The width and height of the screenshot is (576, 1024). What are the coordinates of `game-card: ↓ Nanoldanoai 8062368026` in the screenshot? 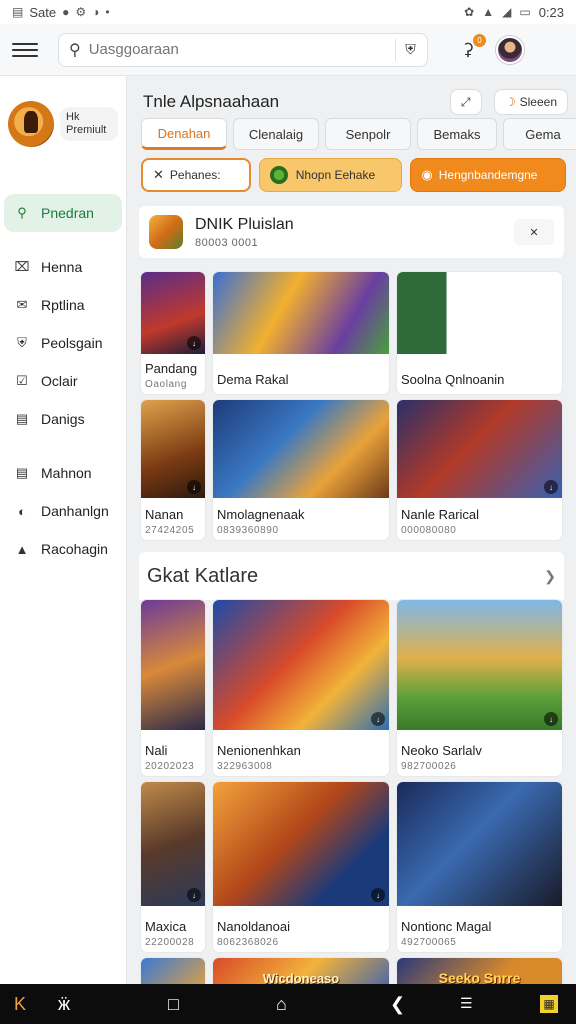 It's located at (301, 867).